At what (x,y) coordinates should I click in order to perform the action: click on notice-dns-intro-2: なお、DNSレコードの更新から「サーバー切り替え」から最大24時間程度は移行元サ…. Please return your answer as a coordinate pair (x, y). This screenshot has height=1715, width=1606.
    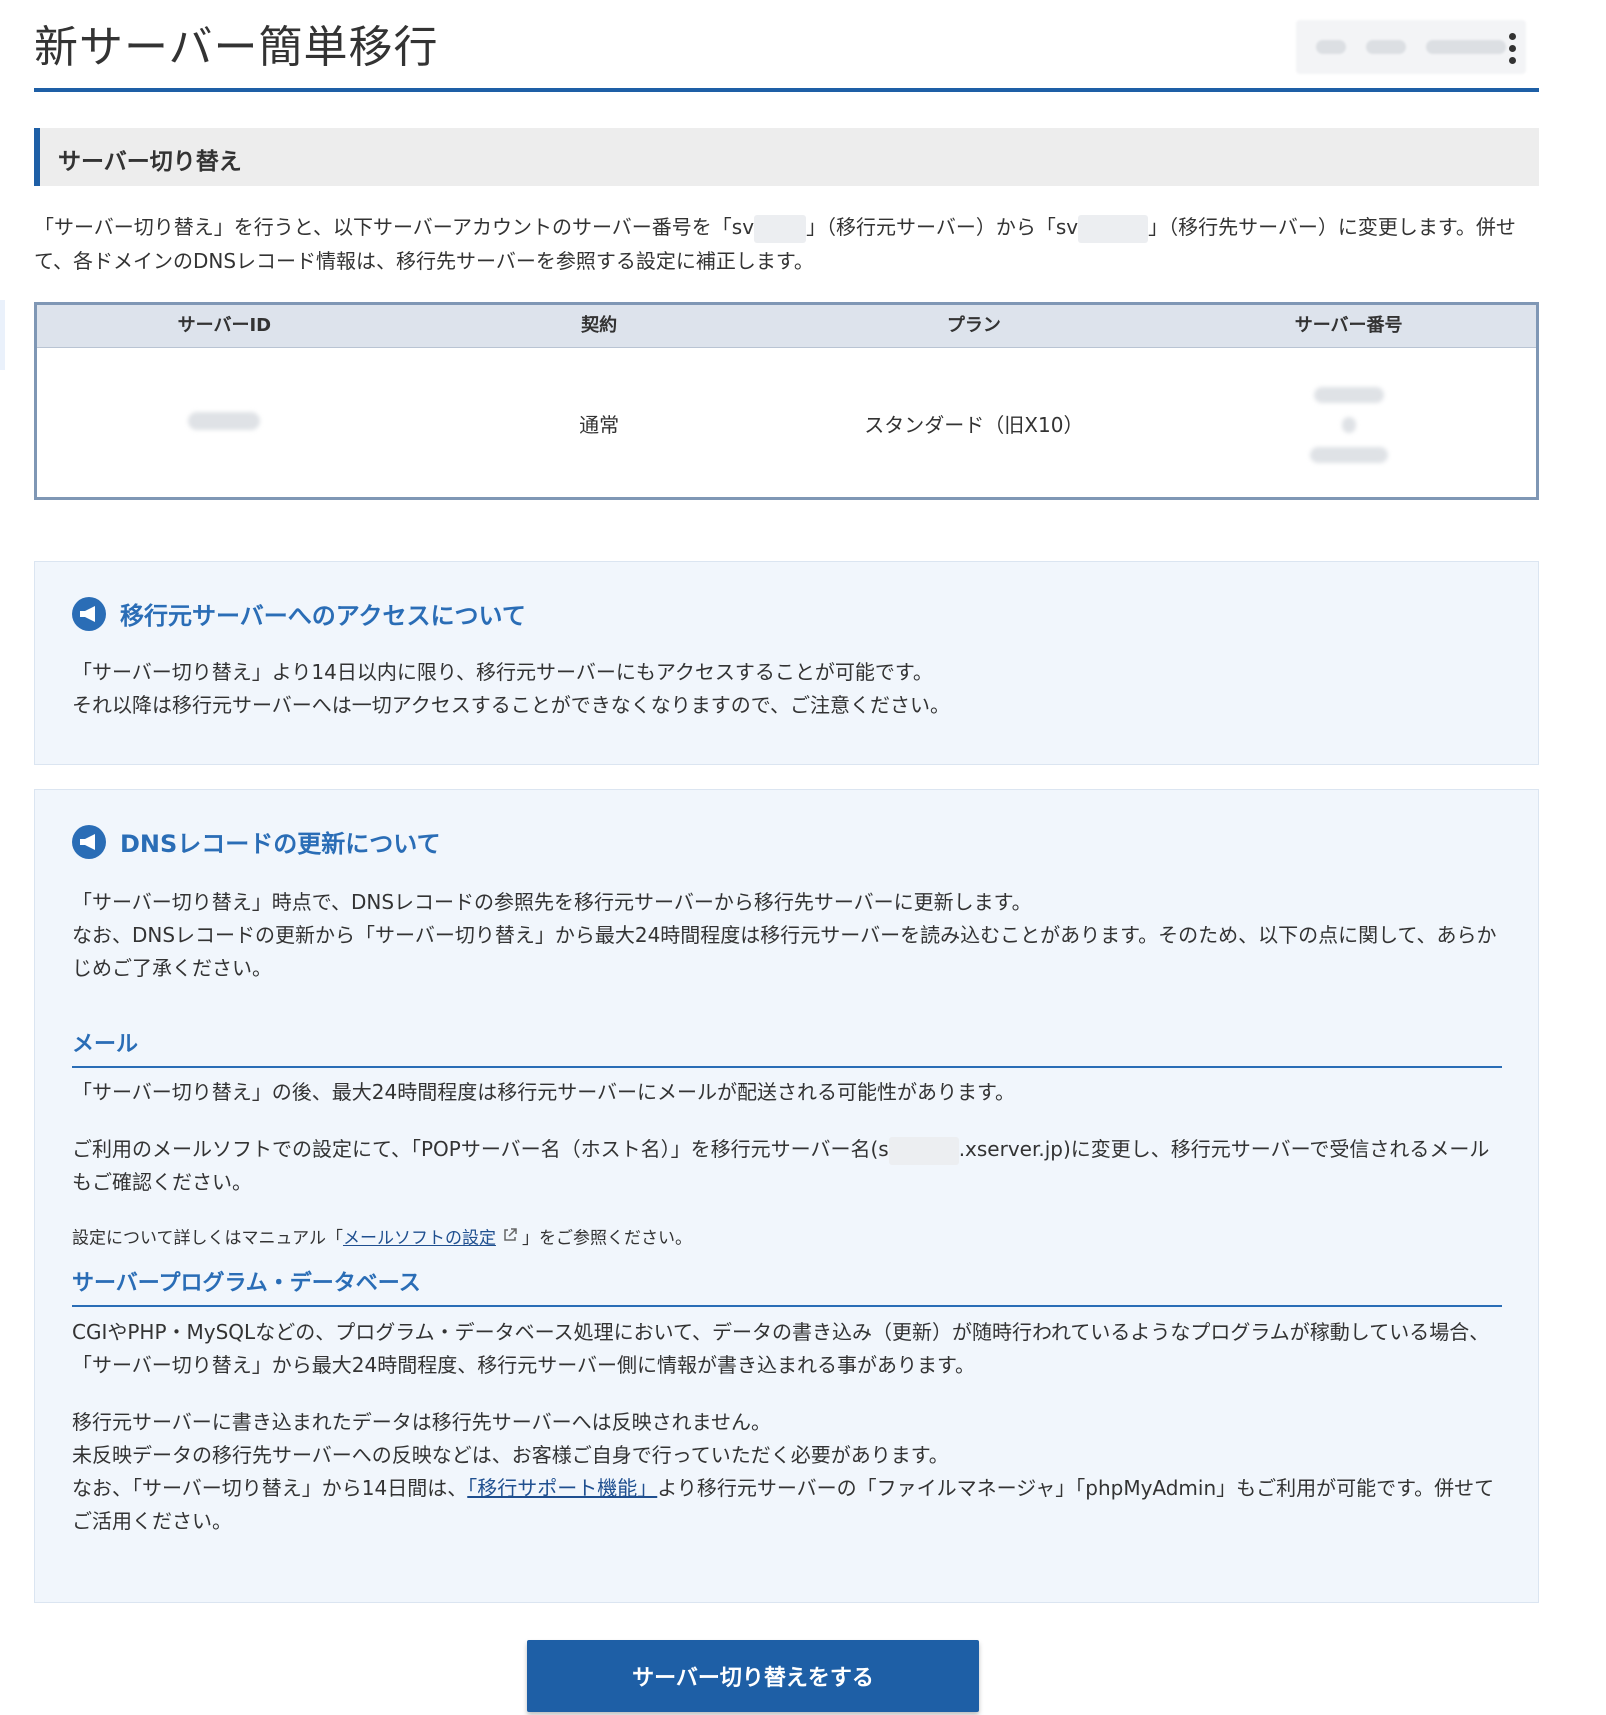
    Looking at the image, I should click on (784, 951).